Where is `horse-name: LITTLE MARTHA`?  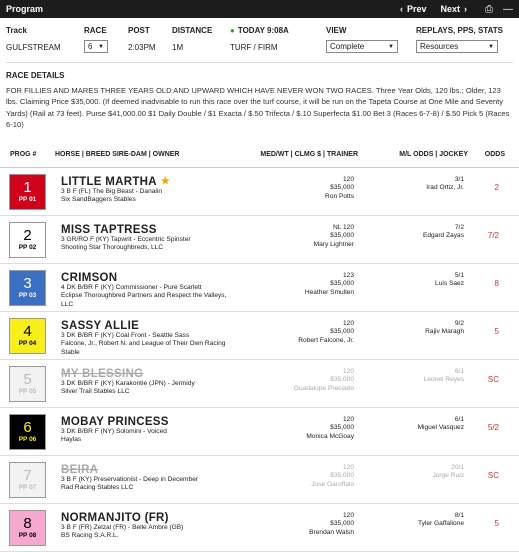
horse-name: LITTLE MARTHA is located at coordinates (109, 182).